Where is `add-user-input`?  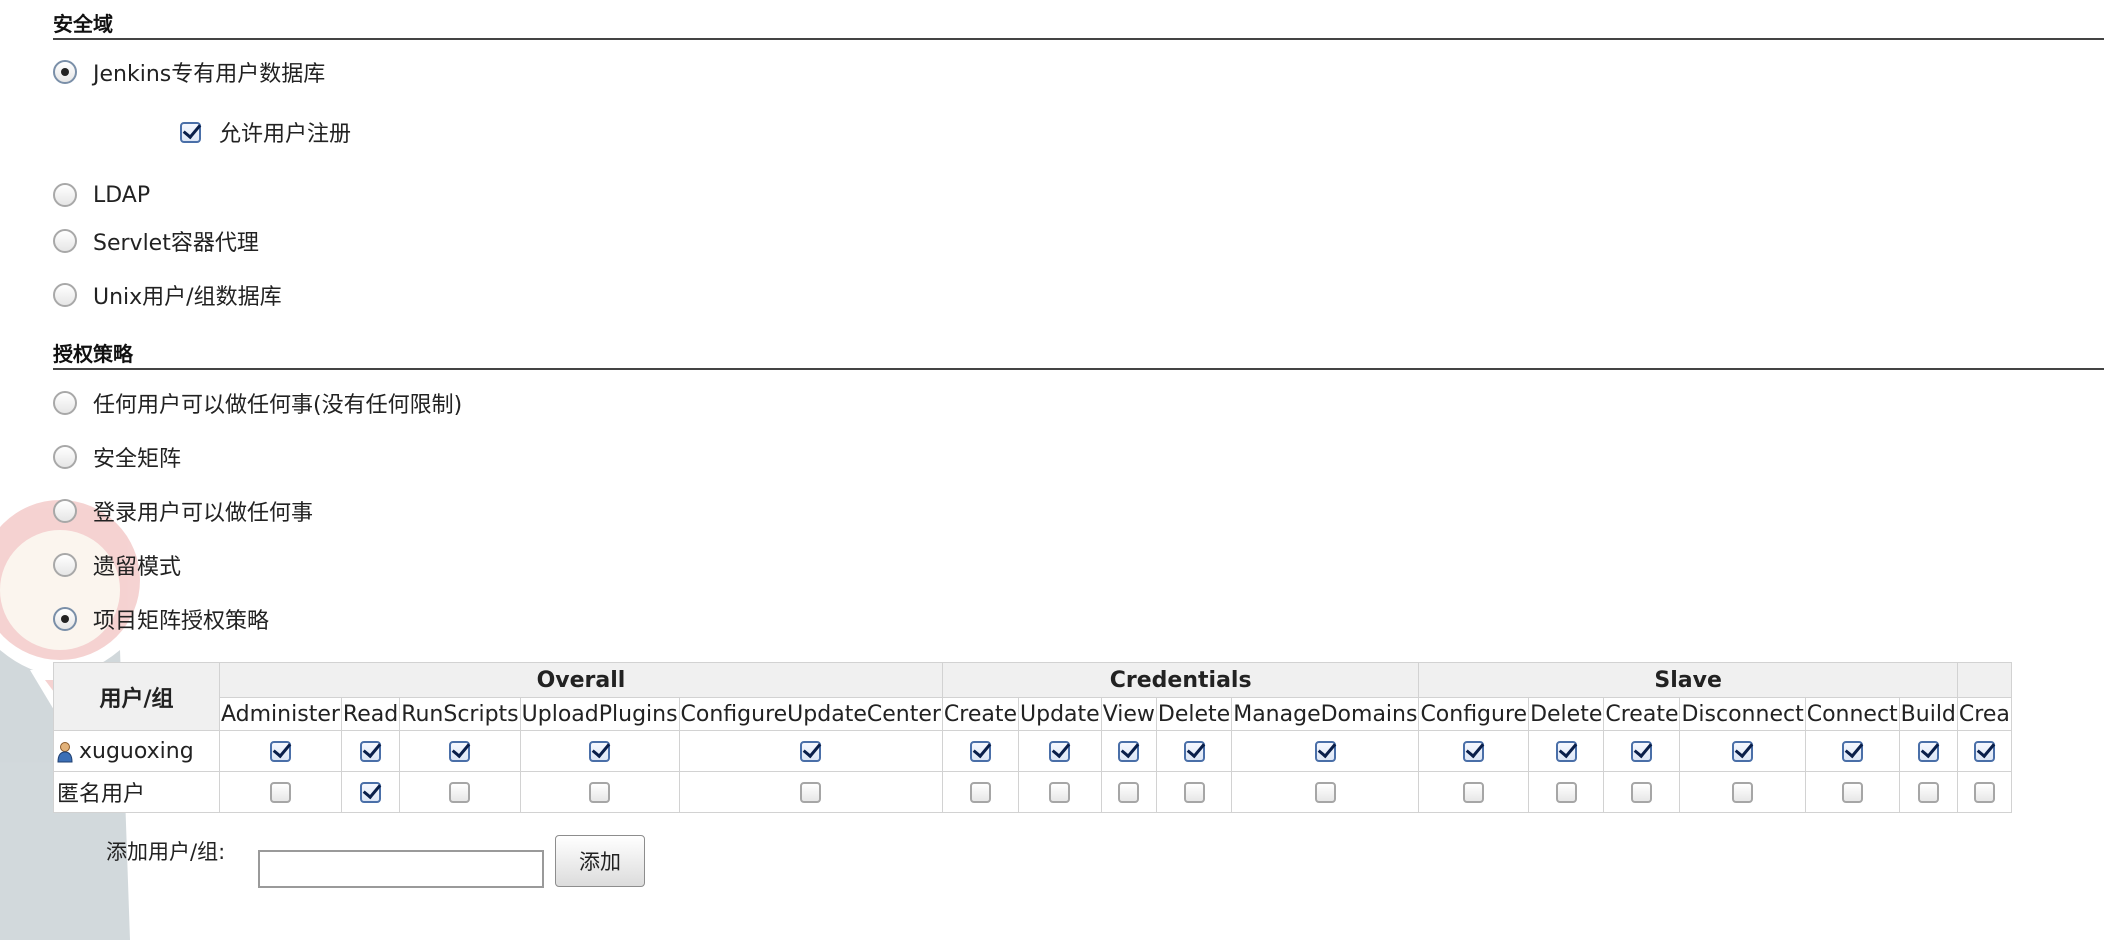
add-user-input is located at coordinates (401, 869).